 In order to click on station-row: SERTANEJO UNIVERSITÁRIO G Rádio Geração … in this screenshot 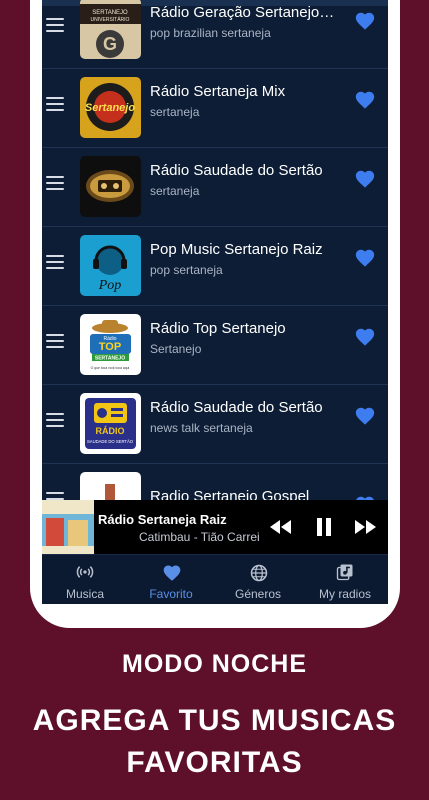, I will do `click(215, 34)`.